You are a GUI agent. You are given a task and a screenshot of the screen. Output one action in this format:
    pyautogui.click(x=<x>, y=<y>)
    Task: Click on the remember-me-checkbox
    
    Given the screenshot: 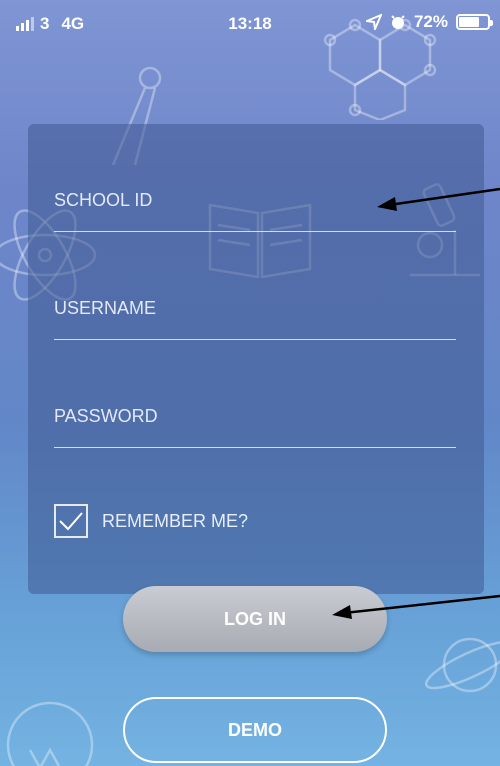 What is the action you would take?
    pyautogui.click(x=71, y=521)
    